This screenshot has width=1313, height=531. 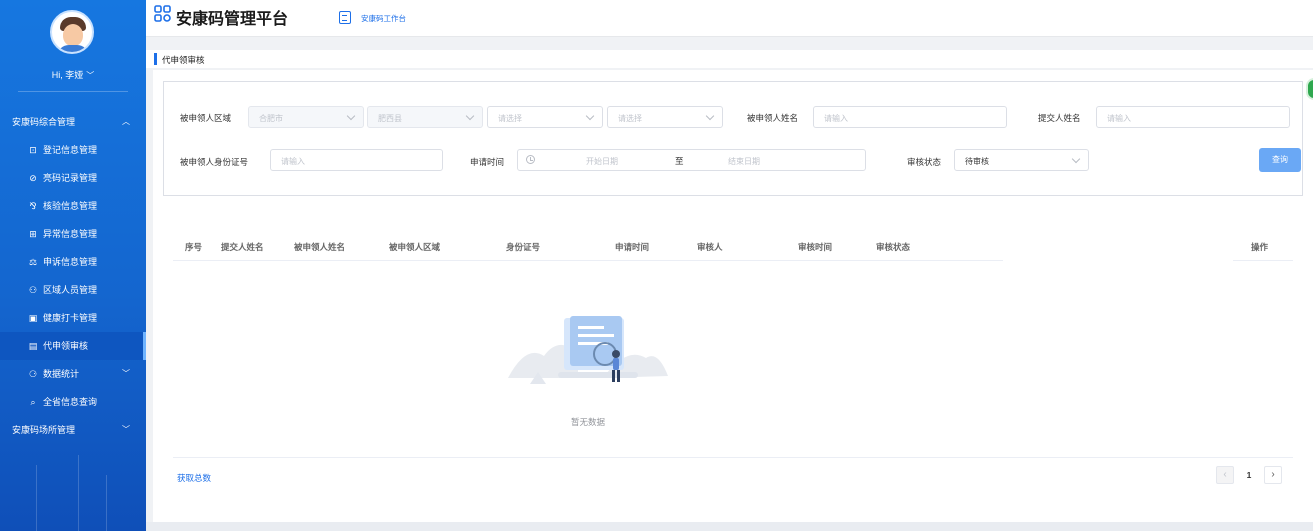 What do you see at coordinates (155, 59) in the screenshot?
I see `title-marker` at bounding box center [155, 59].